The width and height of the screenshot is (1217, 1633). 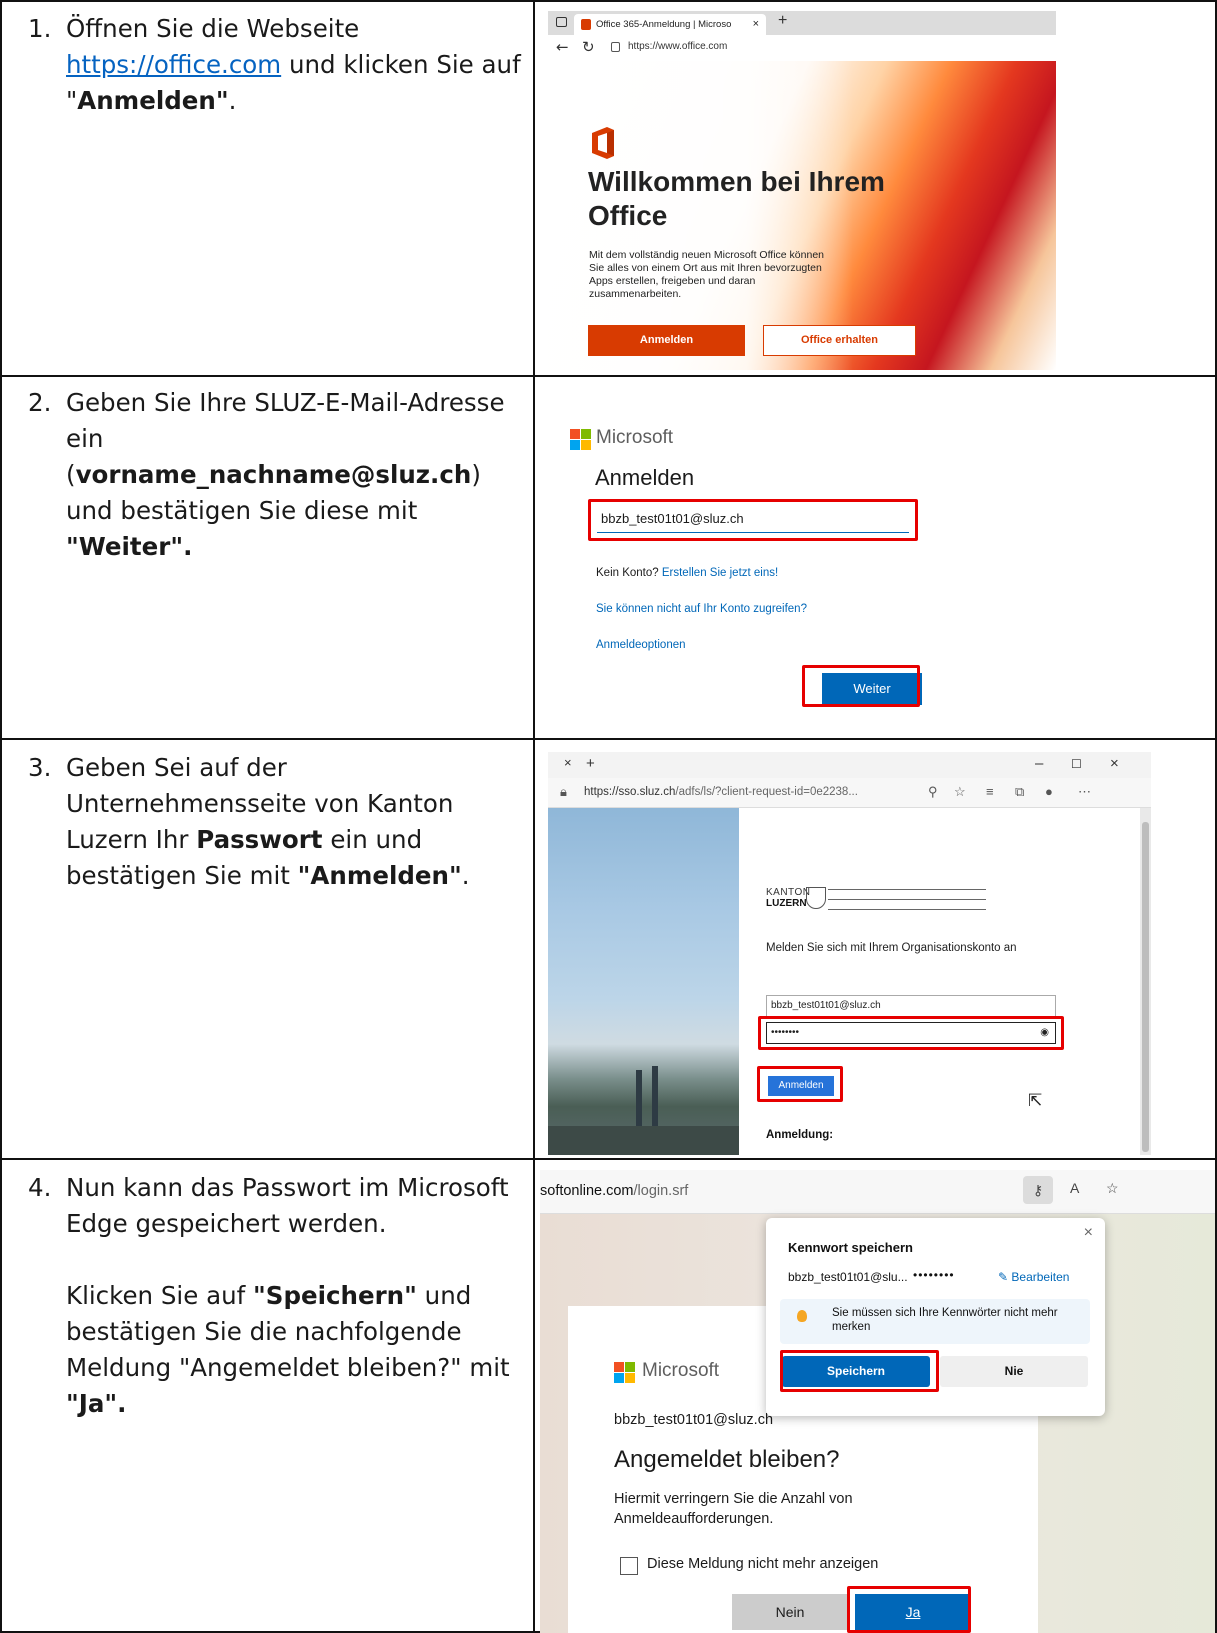 What do you see at coordinates (1038, 1190) in the screenshot?
I see `key-icon: ⚷` at bounding box center [1038, 1190].